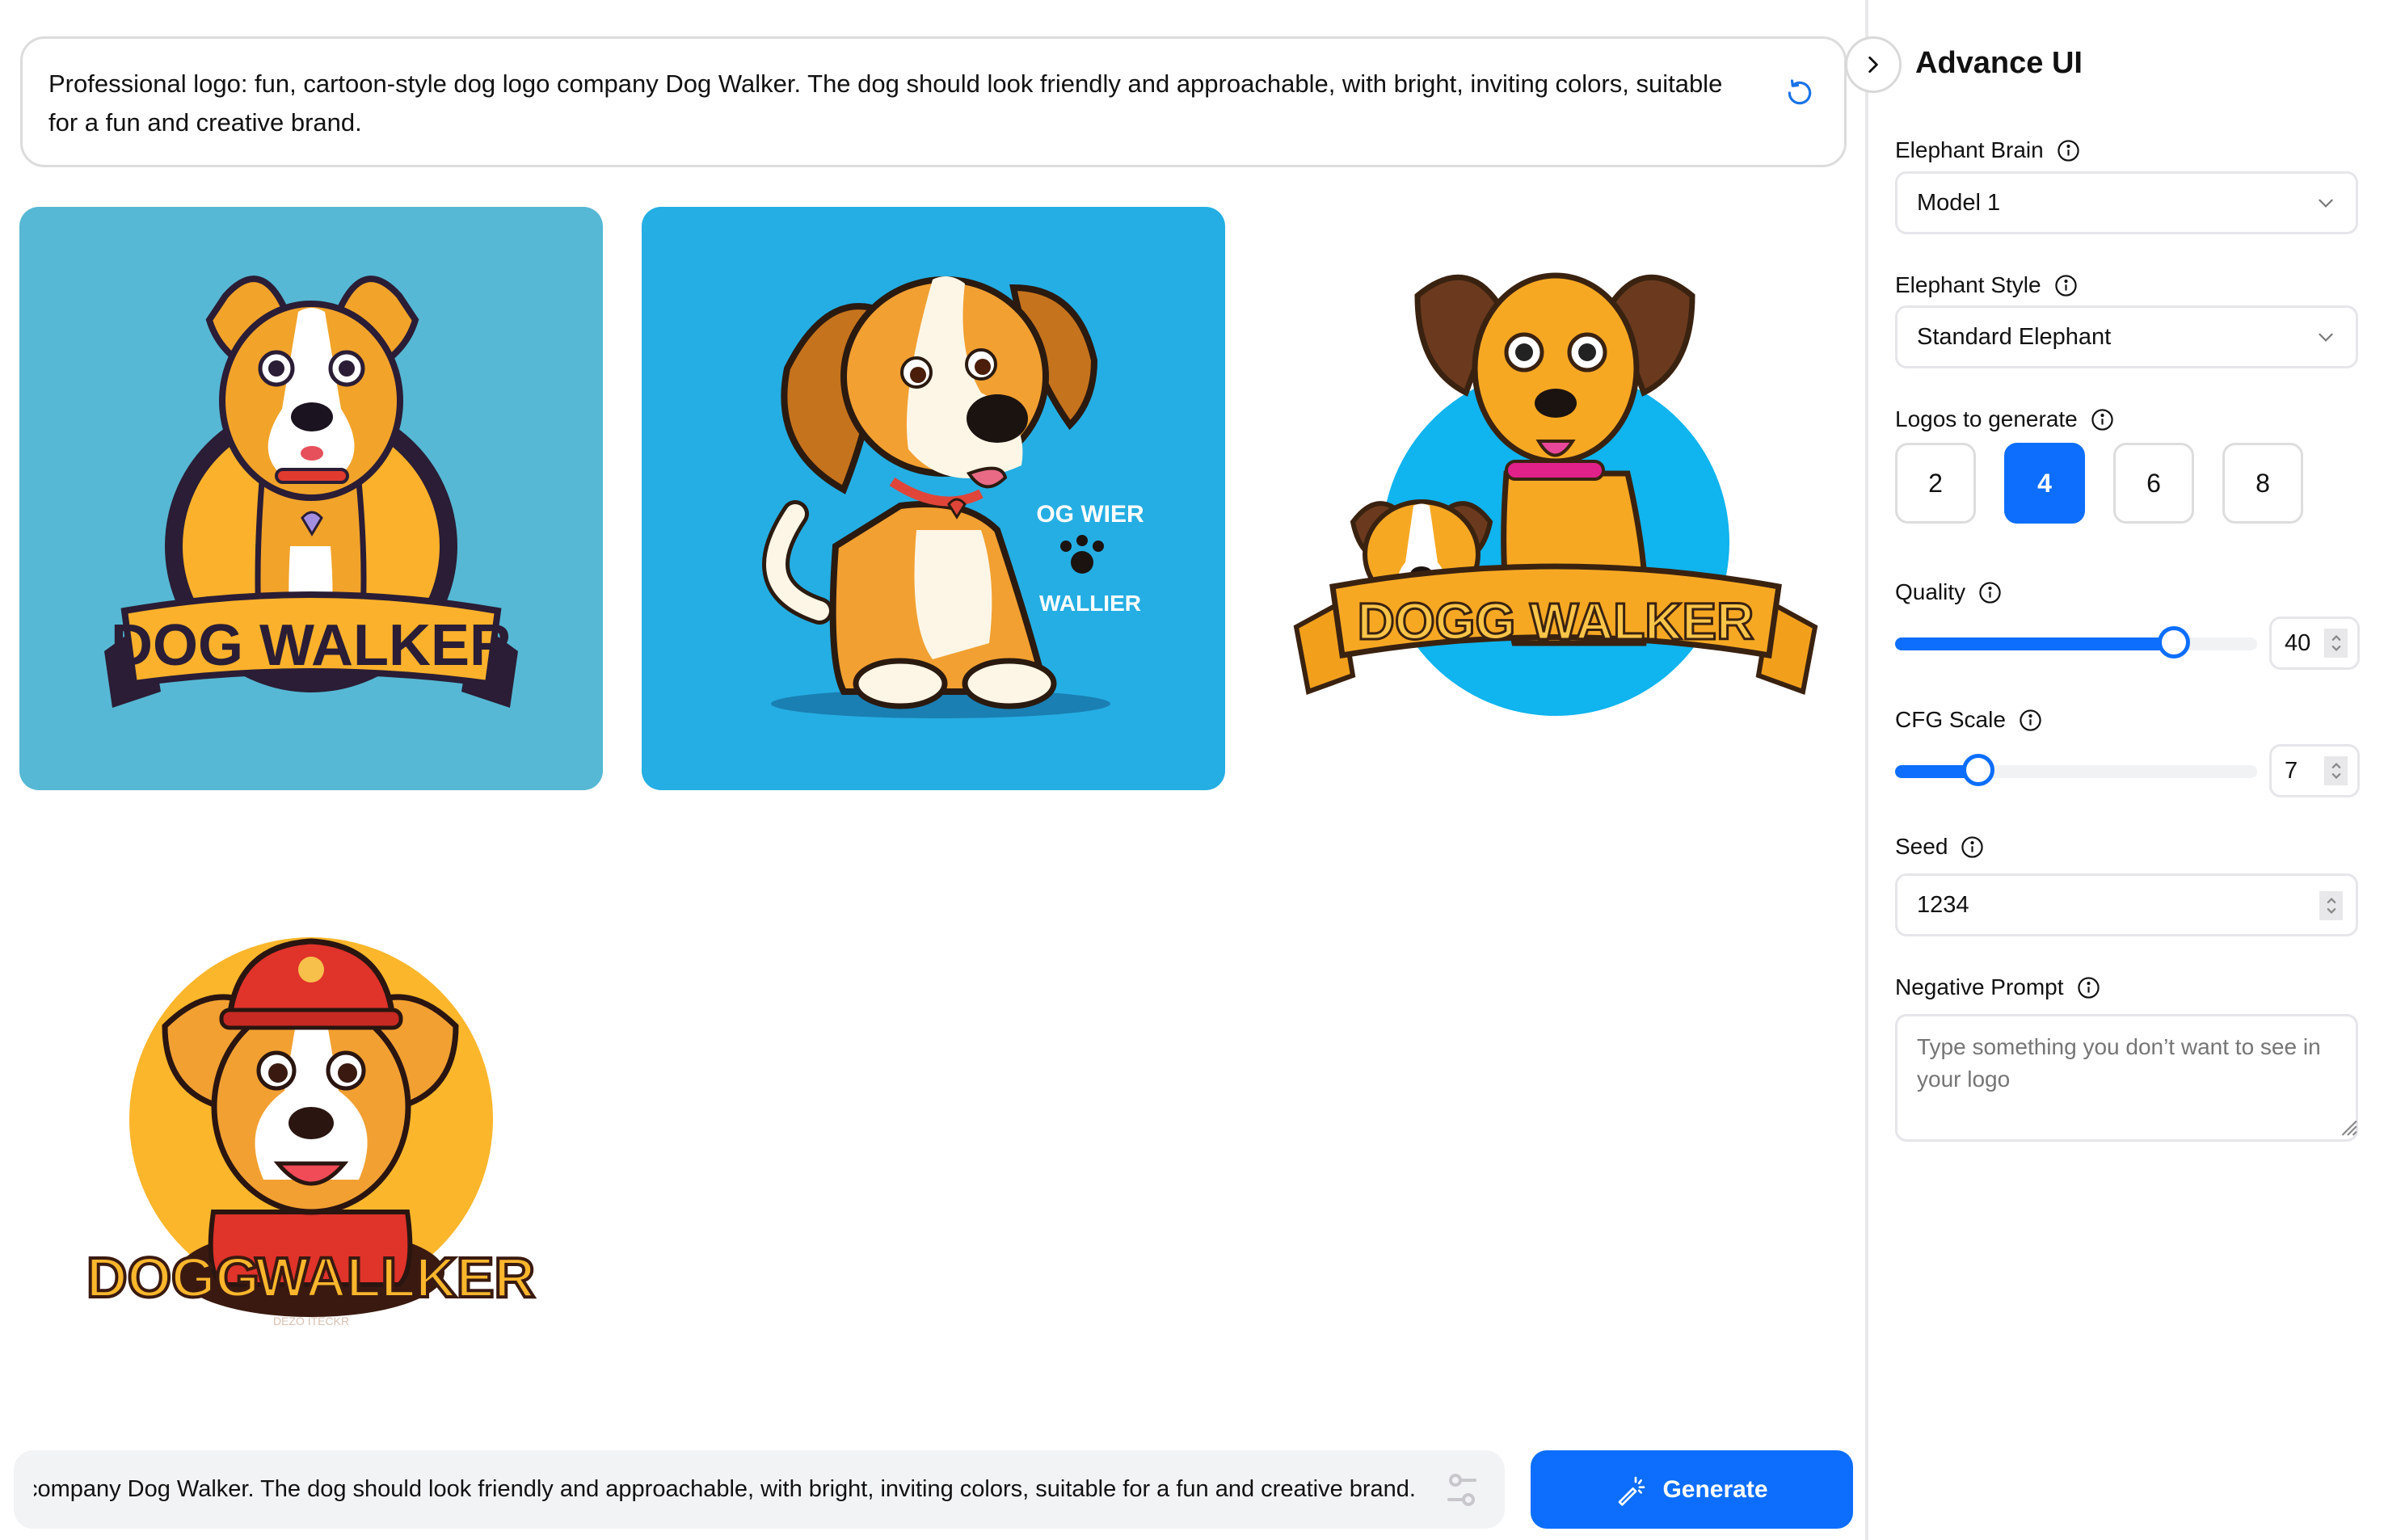  I want to click on quality-slider, so click(2076, 642).